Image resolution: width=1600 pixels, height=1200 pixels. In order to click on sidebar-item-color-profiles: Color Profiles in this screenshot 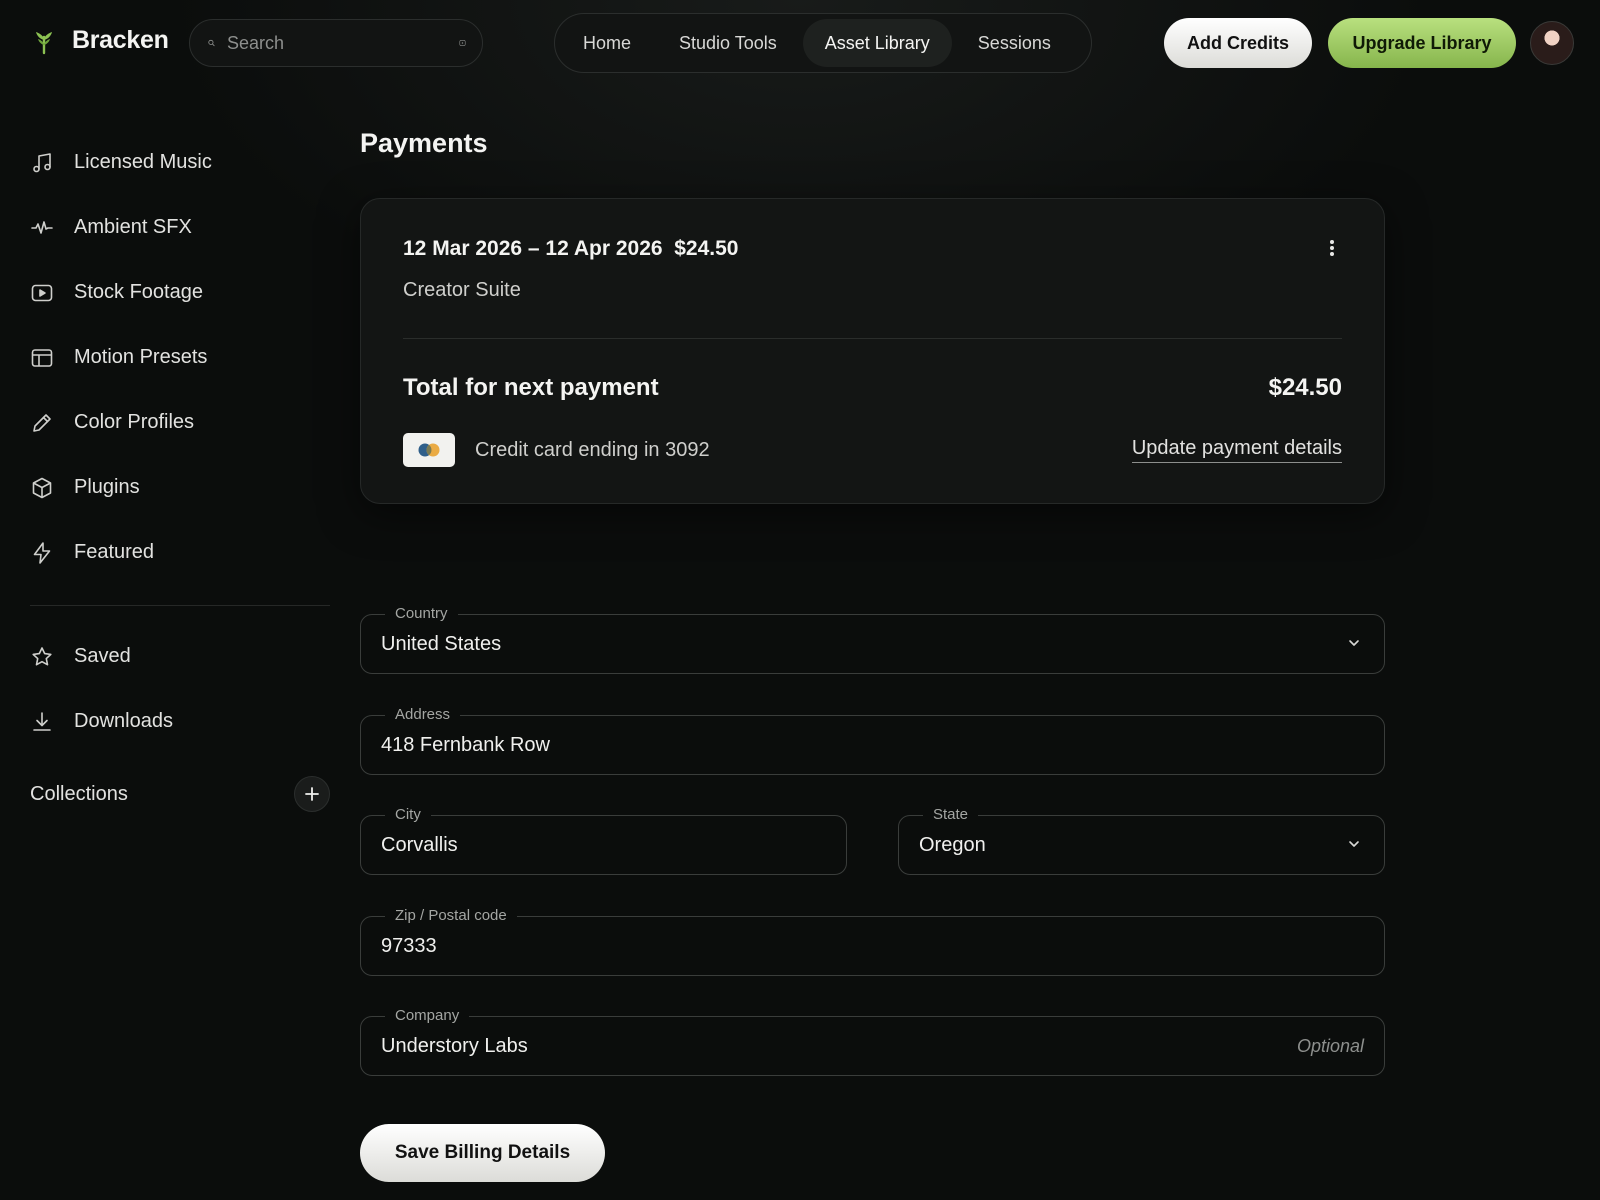, I will do `click(180, 422)`.